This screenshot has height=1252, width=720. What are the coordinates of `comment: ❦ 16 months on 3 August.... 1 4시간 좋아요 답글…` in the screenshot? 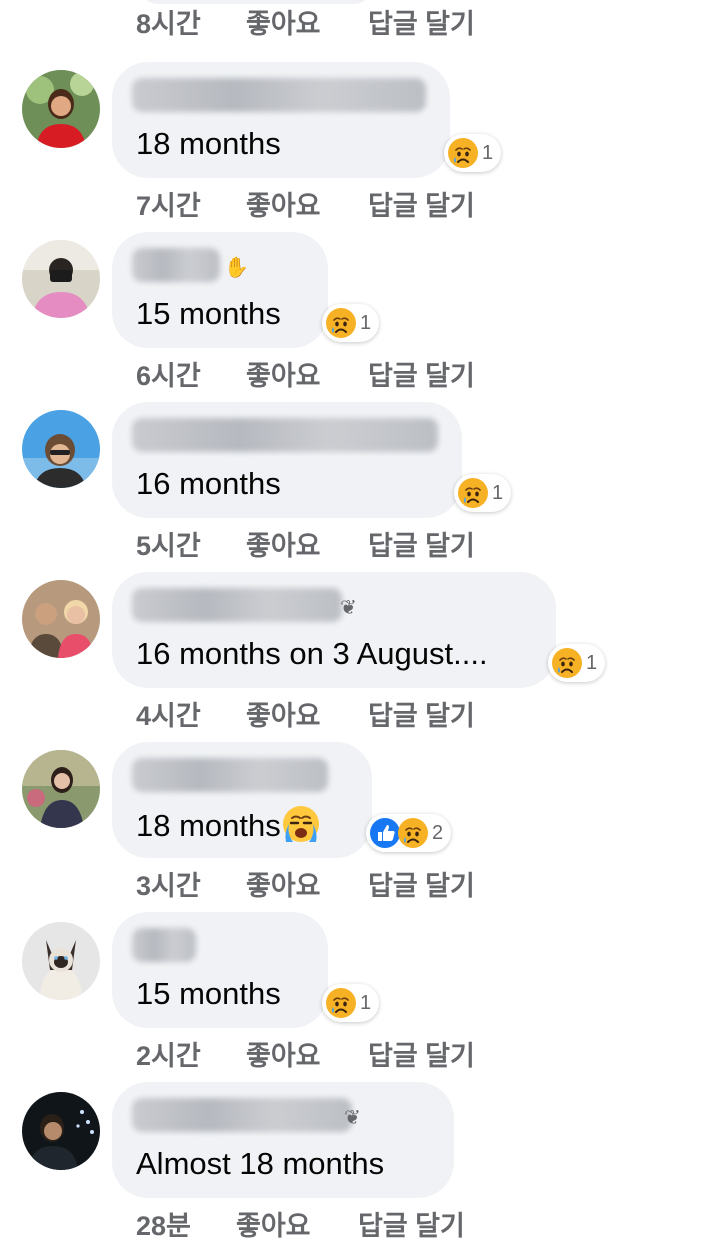 It's located at (360, 657).